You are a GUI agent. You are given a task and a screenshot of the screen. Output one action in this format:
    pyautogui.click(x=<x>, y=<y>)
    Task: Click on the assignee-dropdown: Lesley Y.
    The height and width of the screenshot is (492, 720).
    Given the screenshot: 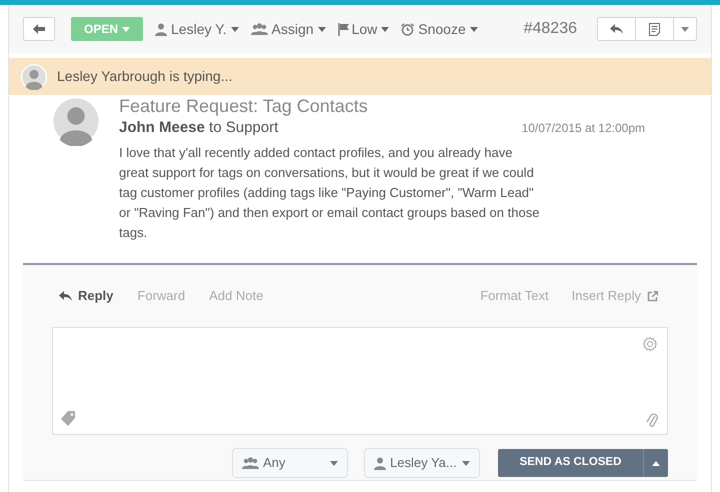 What is the action you would take?
    pyautogui.click(x=197, y=29)
    